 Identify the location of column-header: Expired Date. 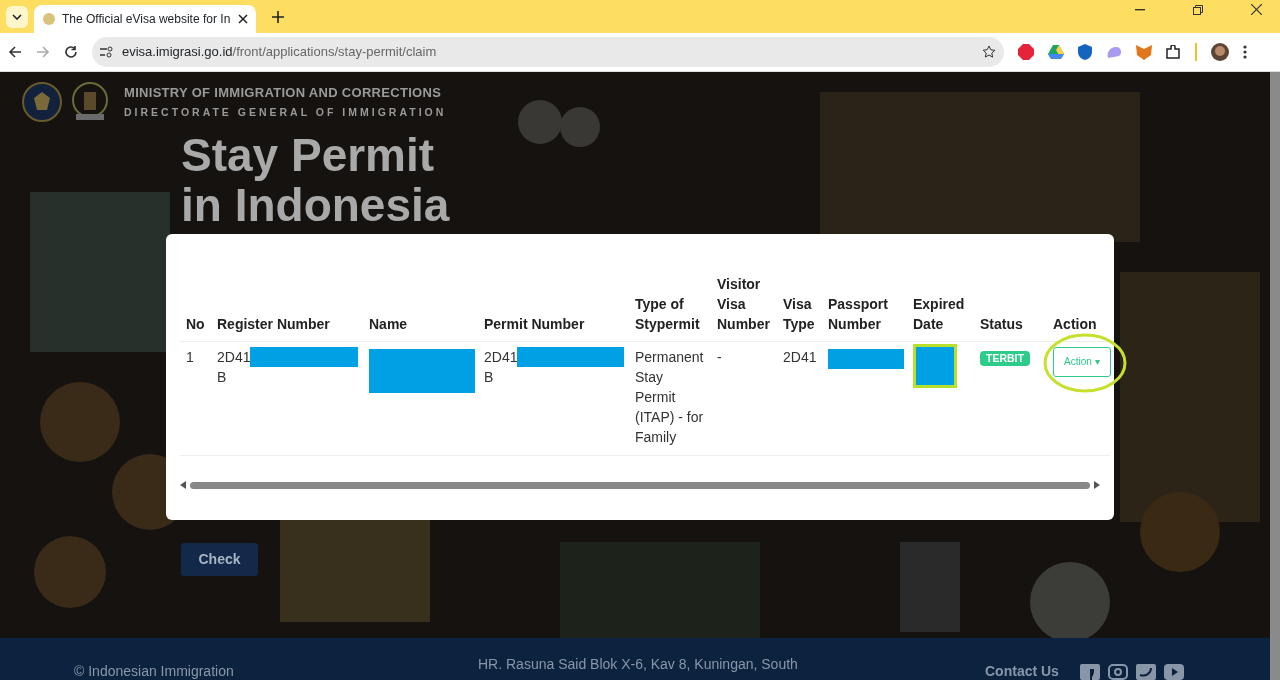
(940, 308).